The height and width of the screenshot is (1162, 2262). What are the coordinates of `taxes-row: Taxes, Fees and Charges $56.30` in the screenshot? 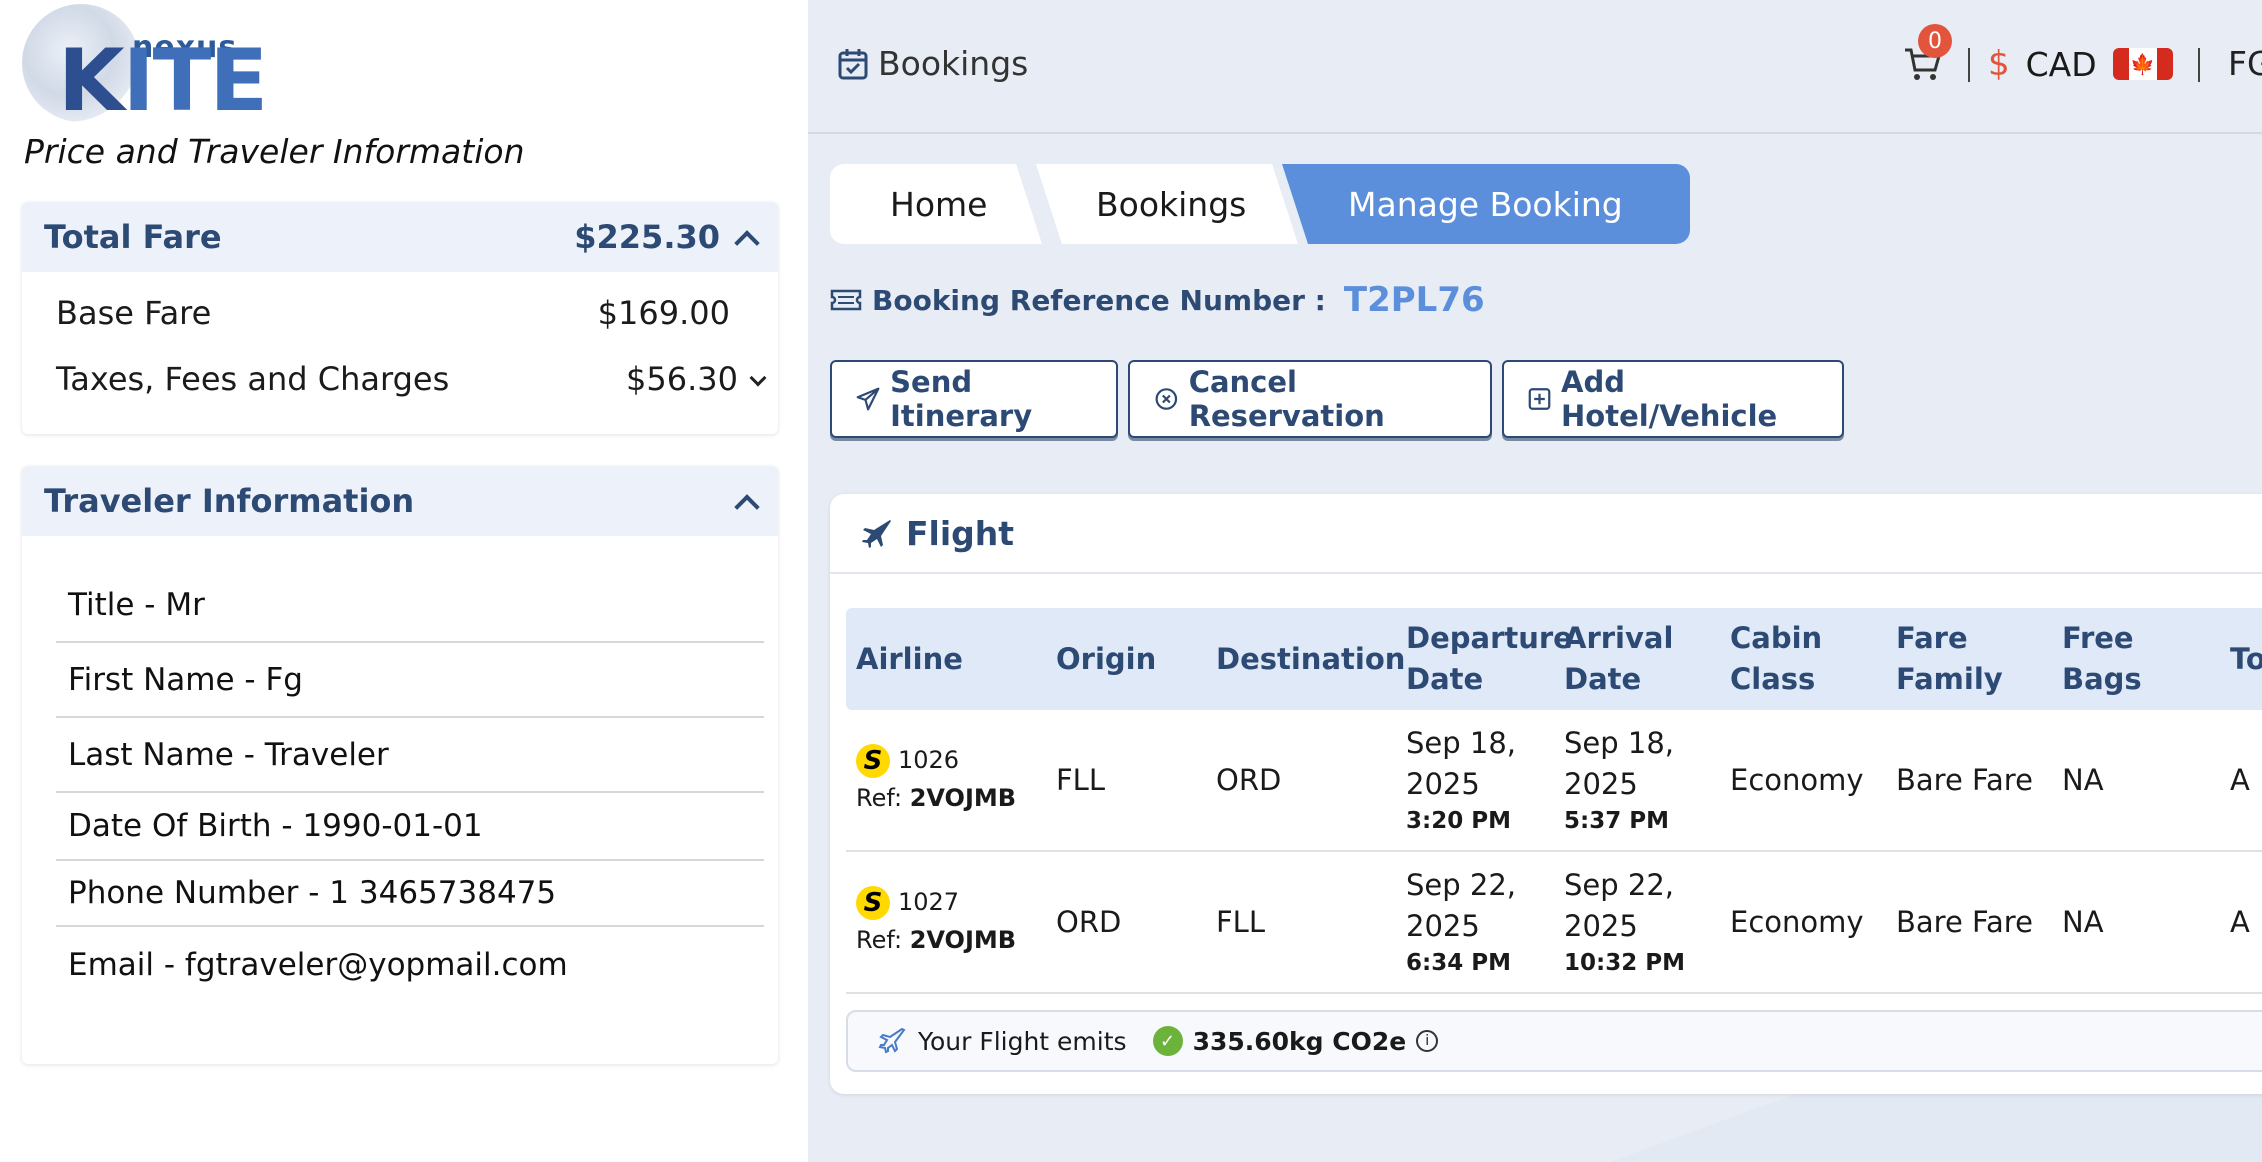 It's located at (411, 379).